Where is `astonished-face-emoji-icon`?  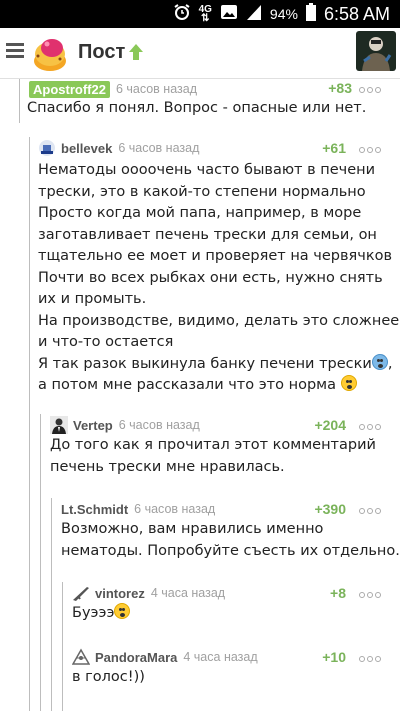 astonished-face-emoji-icon is located at coordinates (348, 383).